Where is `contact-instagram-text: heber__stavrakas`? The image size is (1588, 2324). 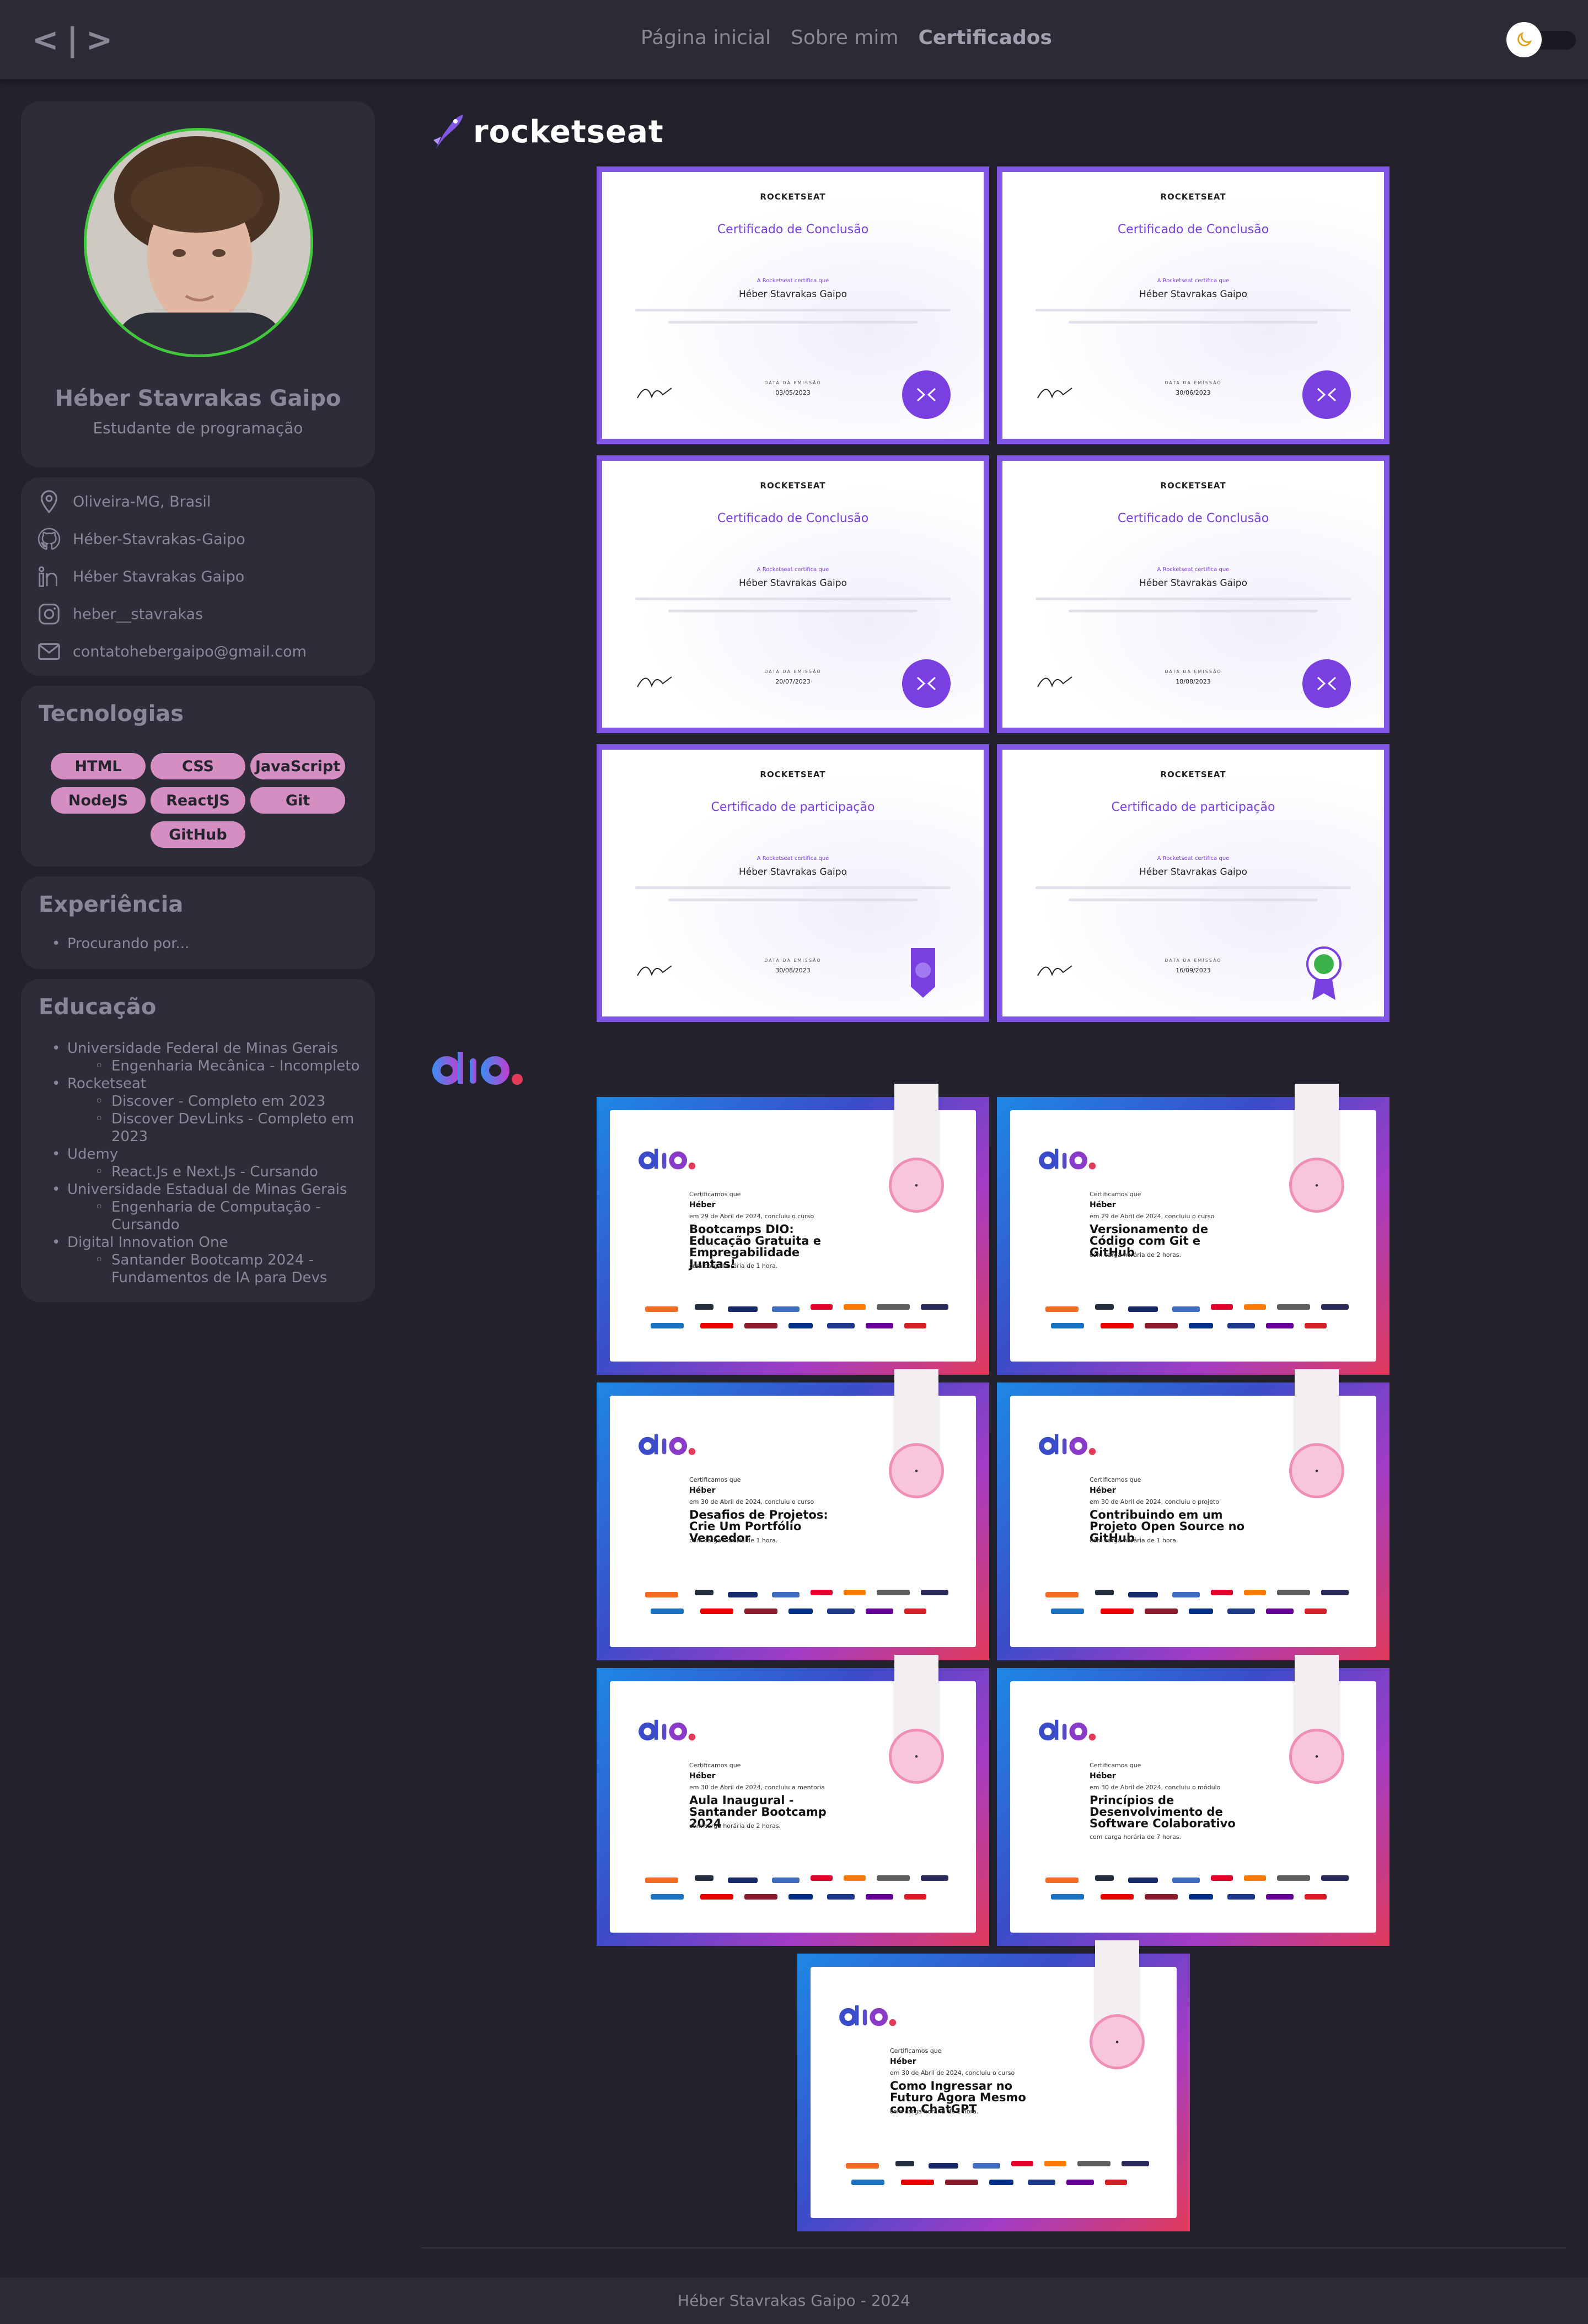
contact-instagram-text: heber__stavrakas is located at coordinates (138, 614).